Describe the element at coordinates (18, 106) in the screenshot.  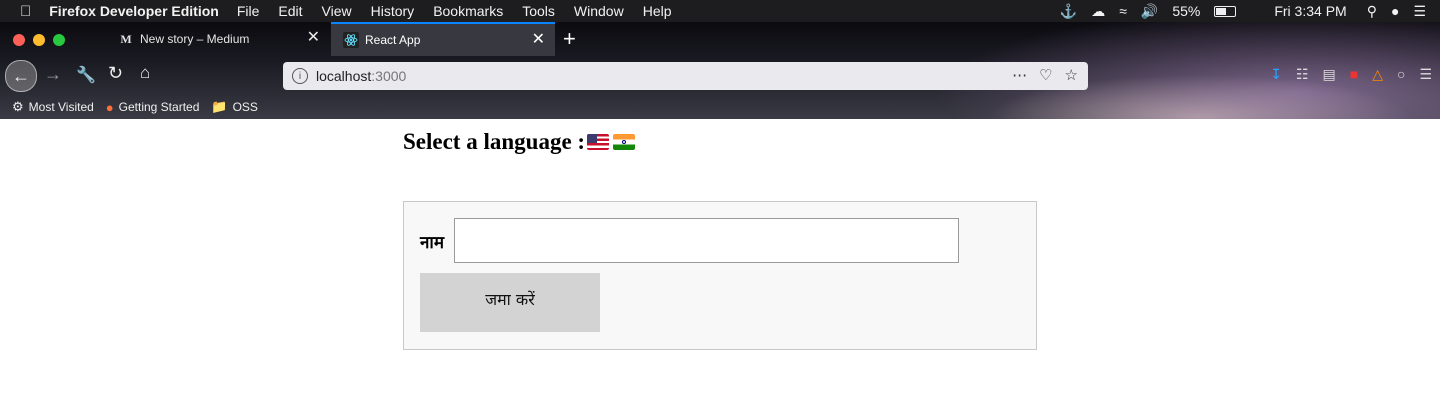
I see `gear-icon: ⚙` at that location.